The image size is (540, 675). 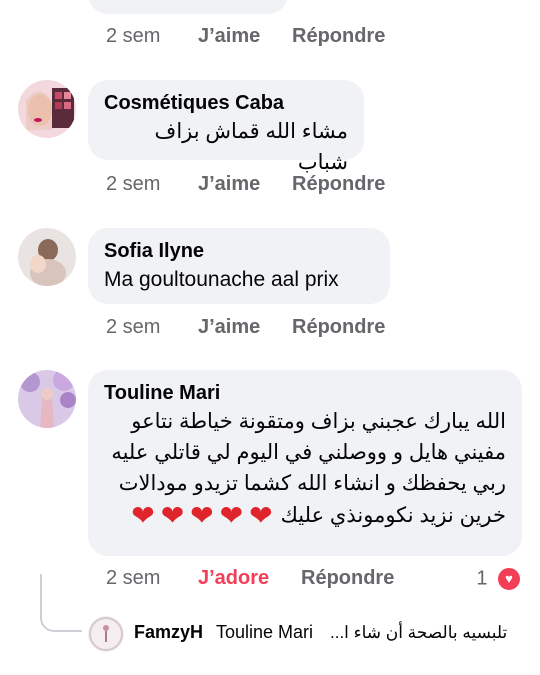 I want to click on reply-mention: Touline Mari, so click(x=264, y=632).